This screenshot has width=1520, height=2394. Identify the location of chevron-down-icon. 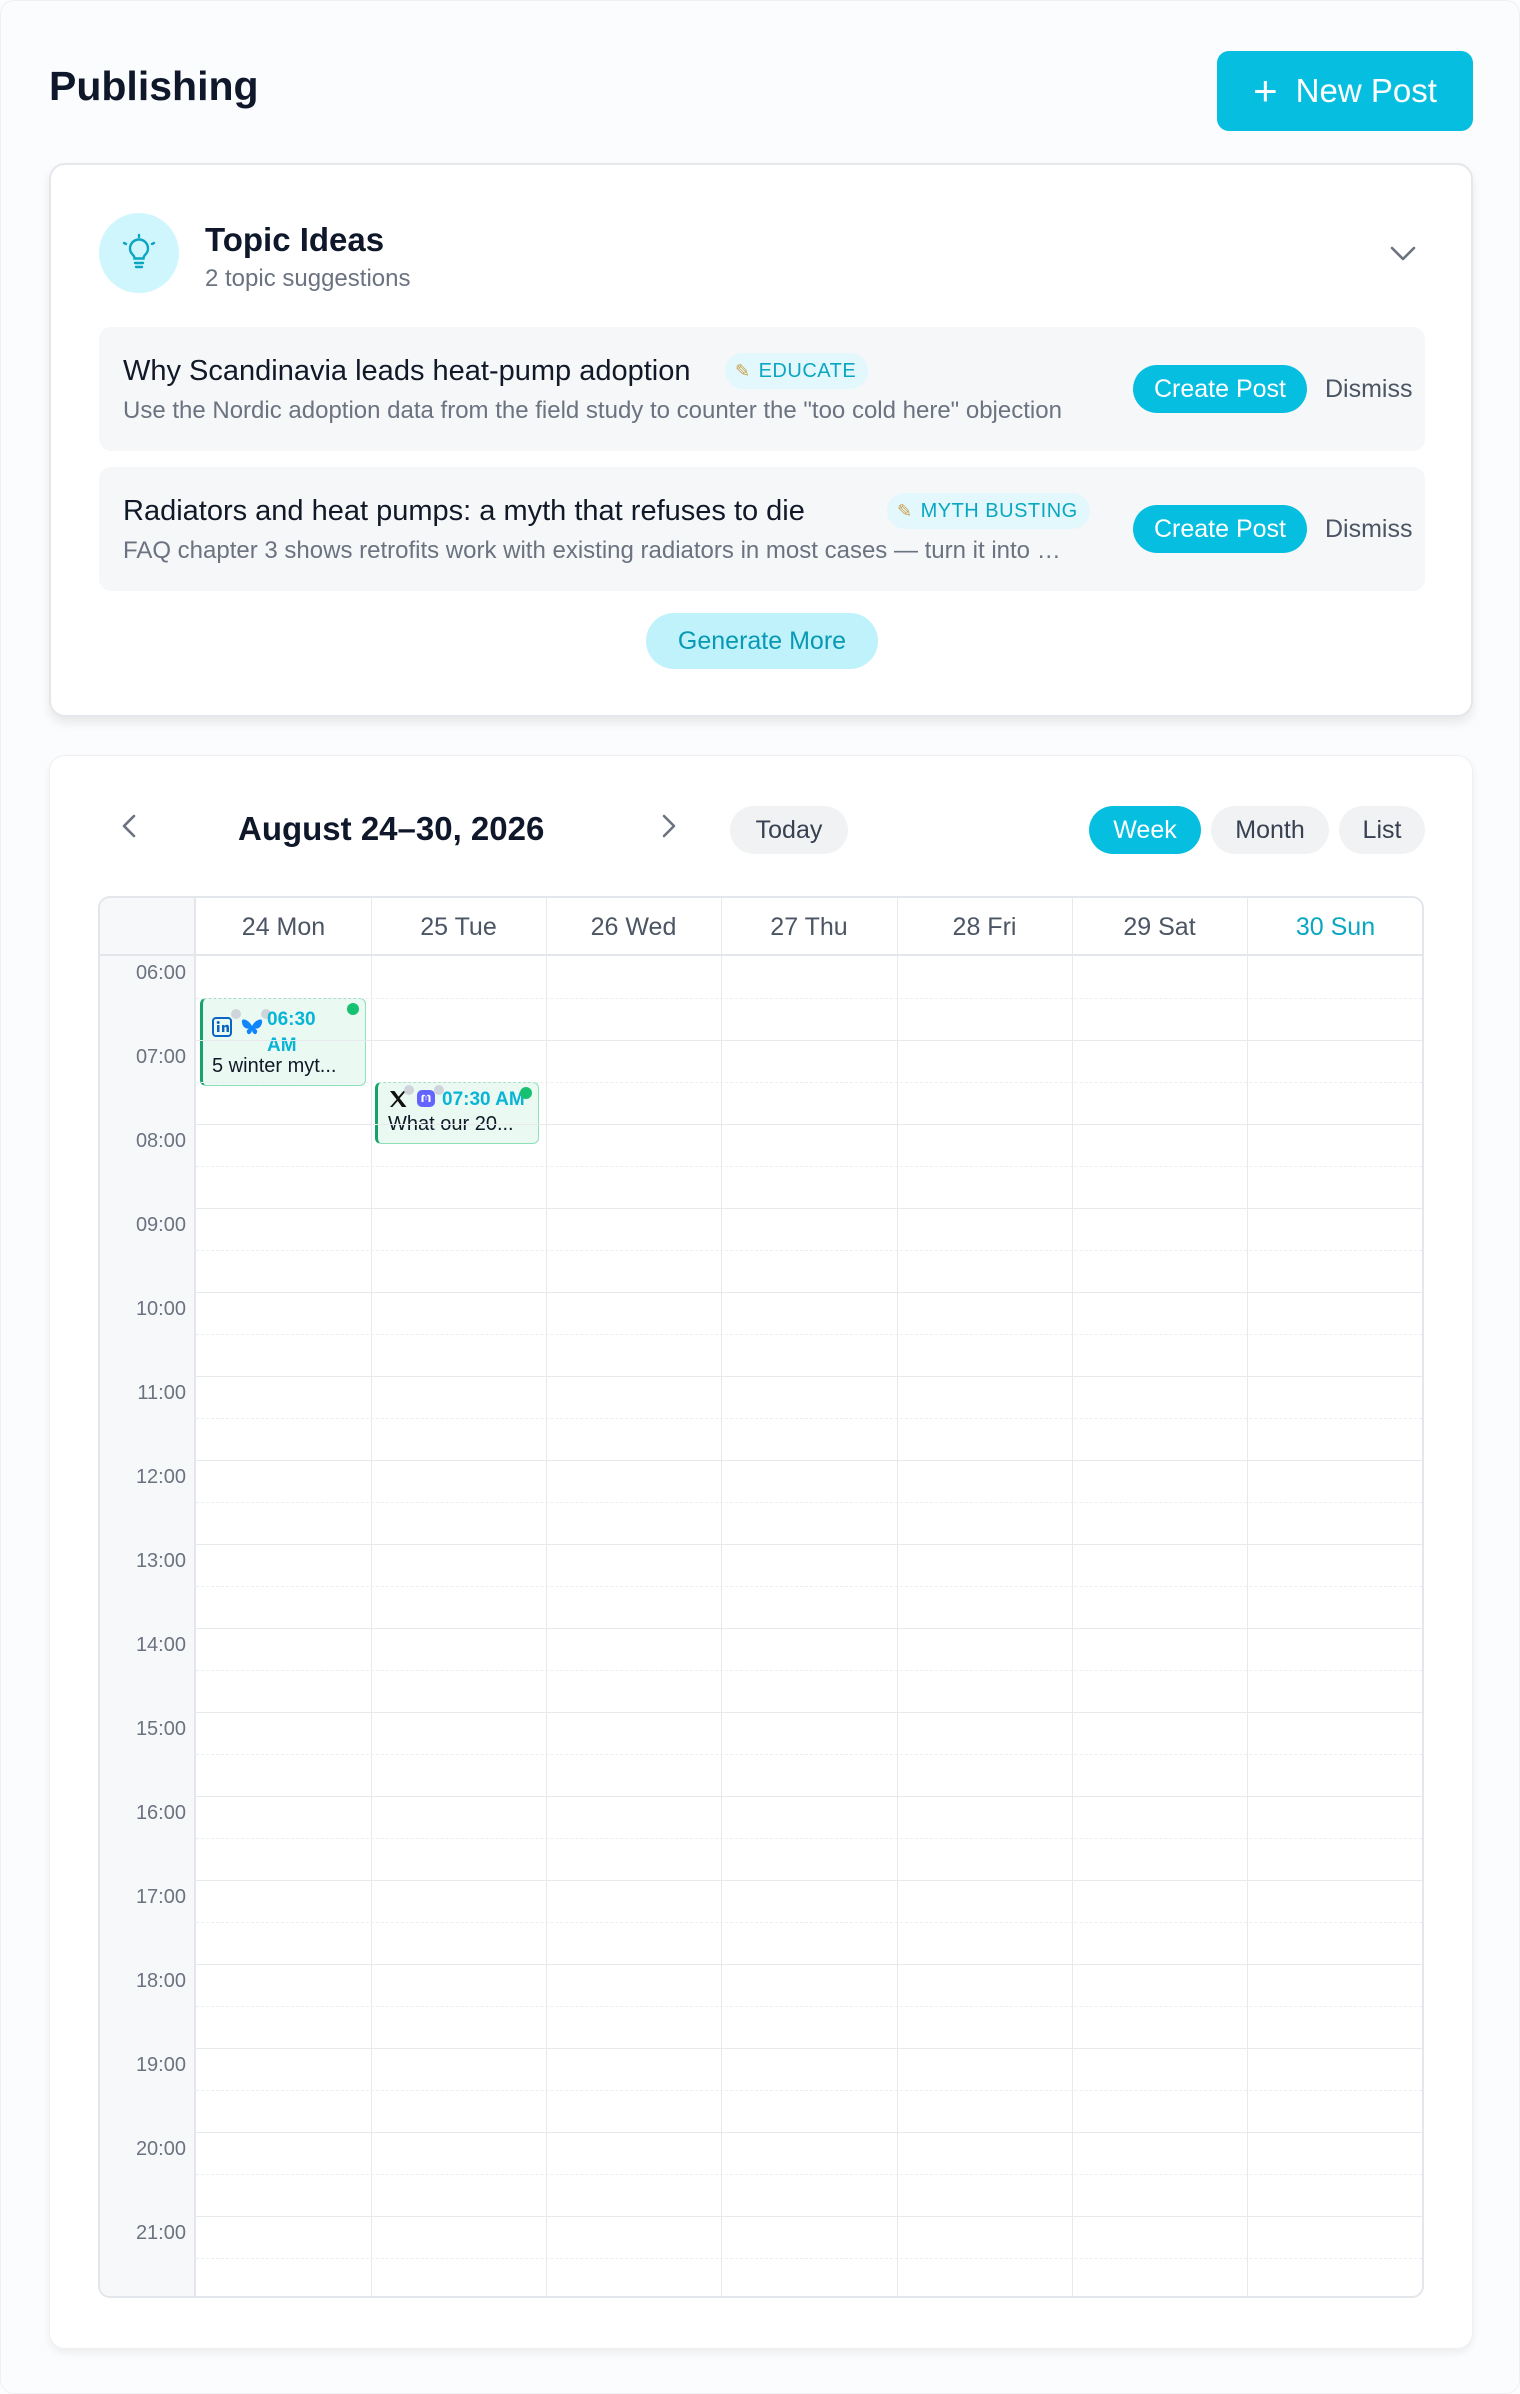
(1403, 253).